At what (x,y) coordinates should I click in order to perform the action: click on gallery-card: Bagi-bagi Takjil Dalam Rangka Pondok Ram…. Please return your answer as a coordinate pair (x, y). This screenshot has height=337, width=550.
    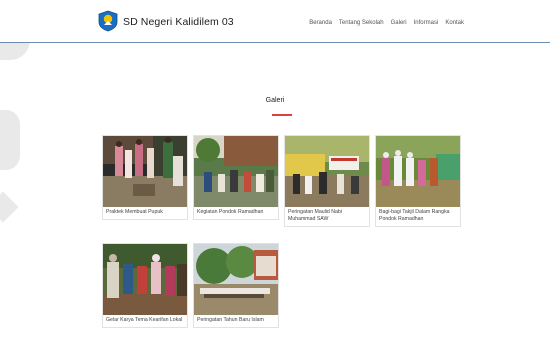
    Looking at the image, I should click on (418, 181).